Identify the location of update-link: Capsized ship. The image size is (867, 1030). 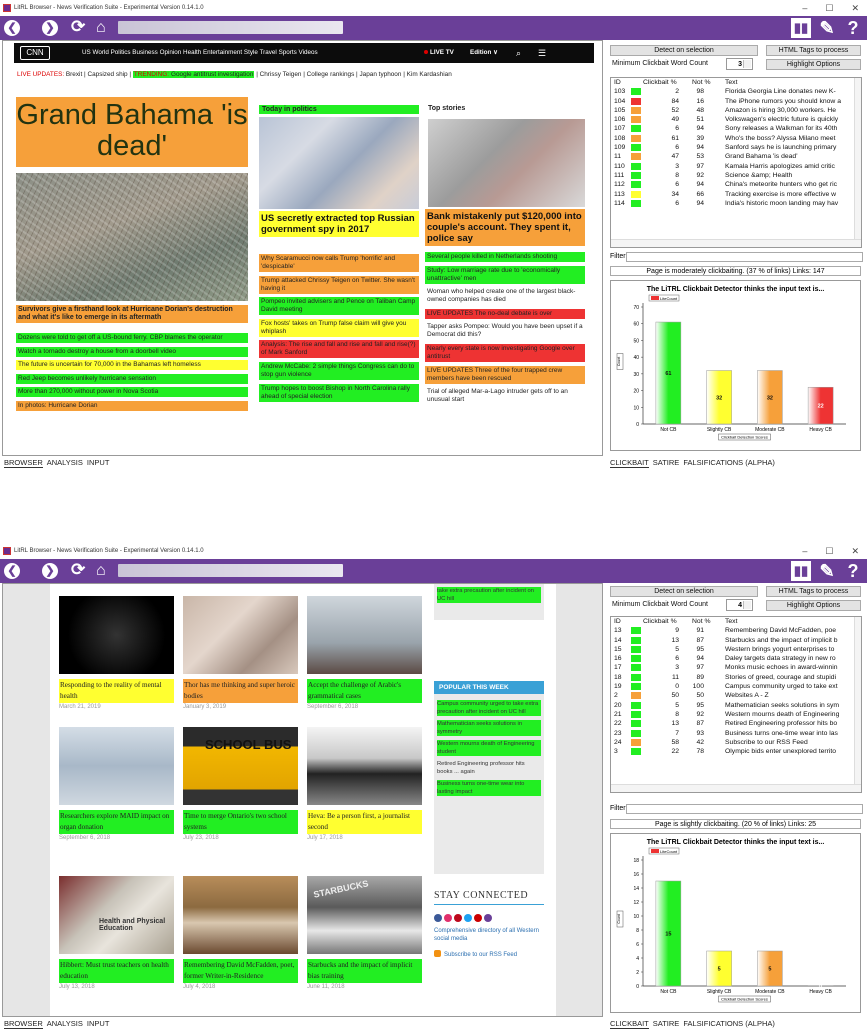
(107, 74).